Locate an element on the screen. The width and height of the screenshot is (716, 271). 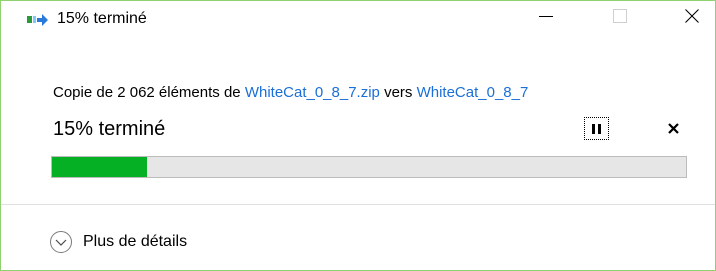
pause-button is located at coordinates (596, 128).